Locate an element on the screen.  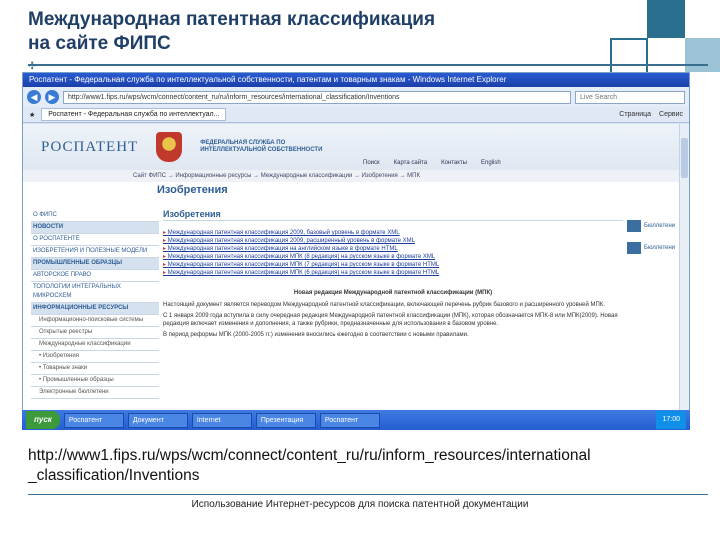
search-input: Live Search is located at coordinates (630, 97).